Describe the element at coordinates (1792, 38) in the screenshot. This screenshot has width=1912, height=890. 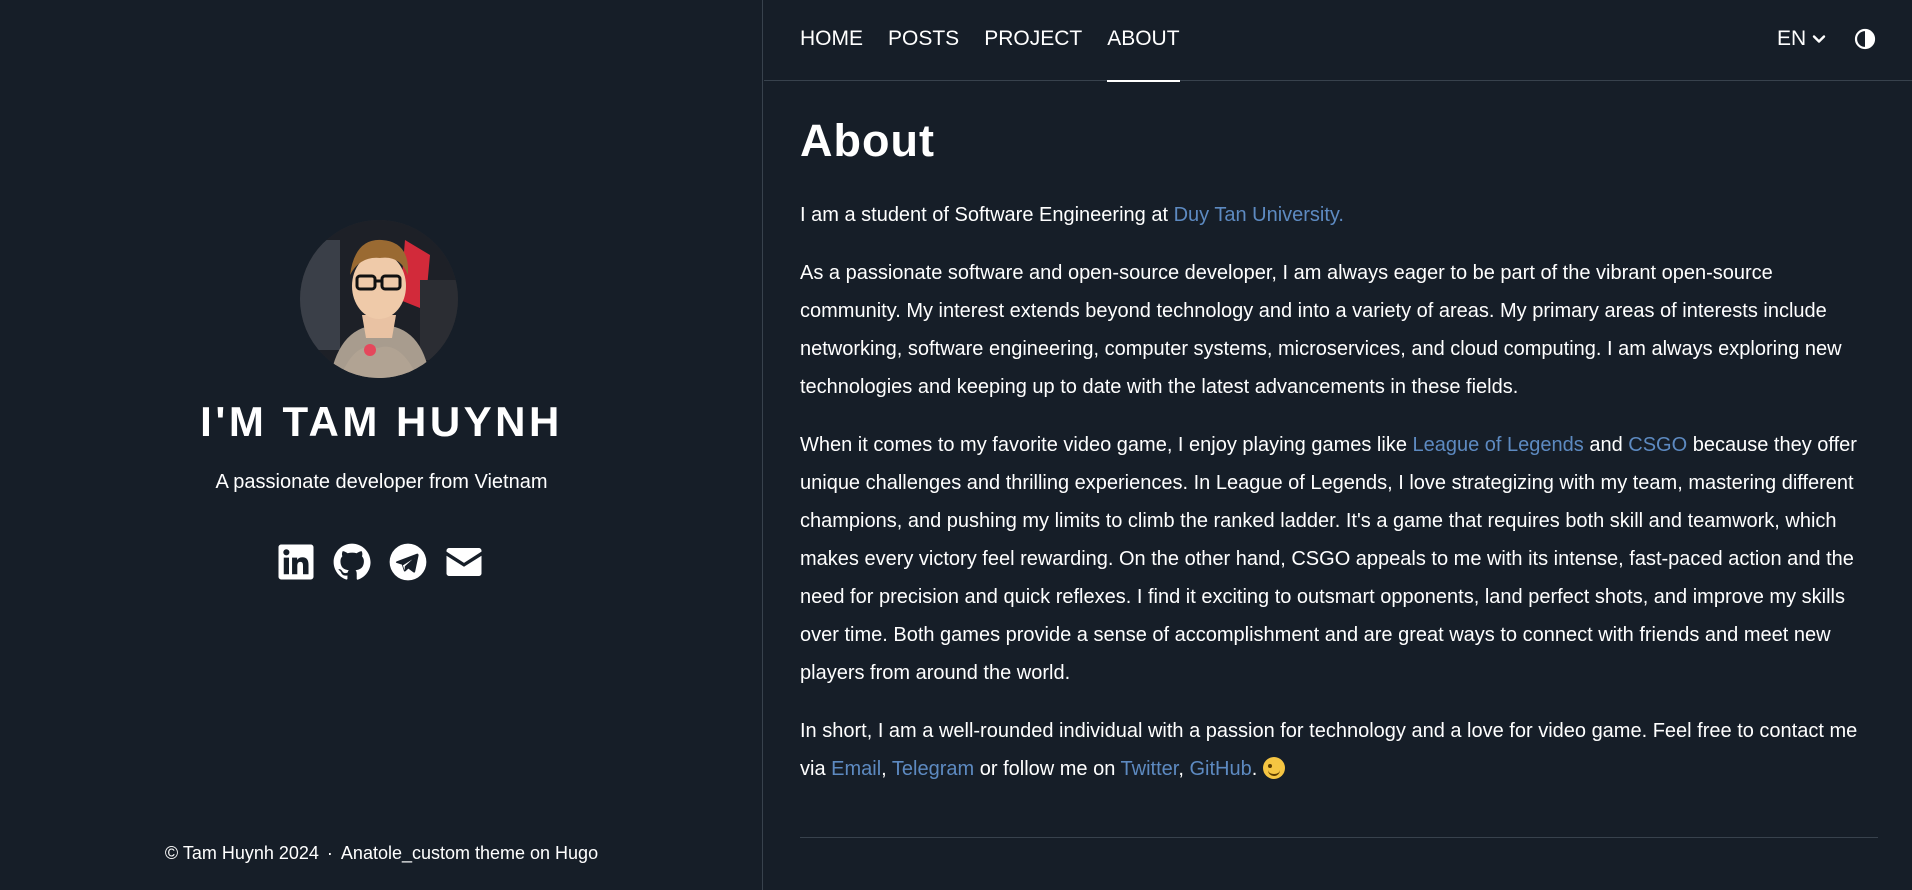
I see `language-label: EN` at that location.